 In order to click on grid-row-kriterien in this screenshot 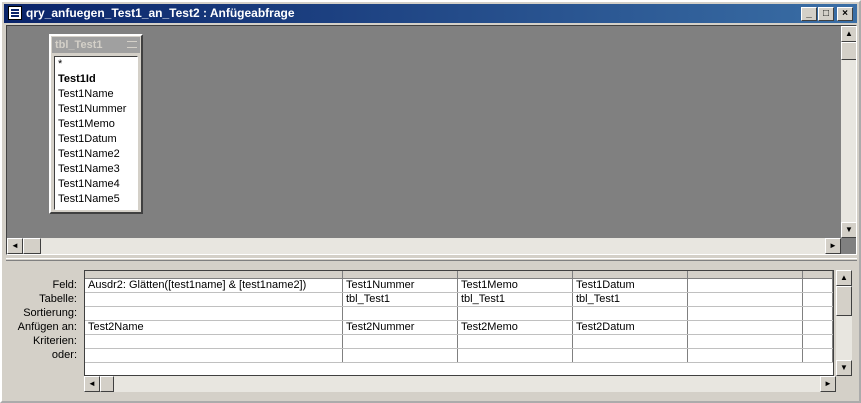, I will do `click(459, 342)`.